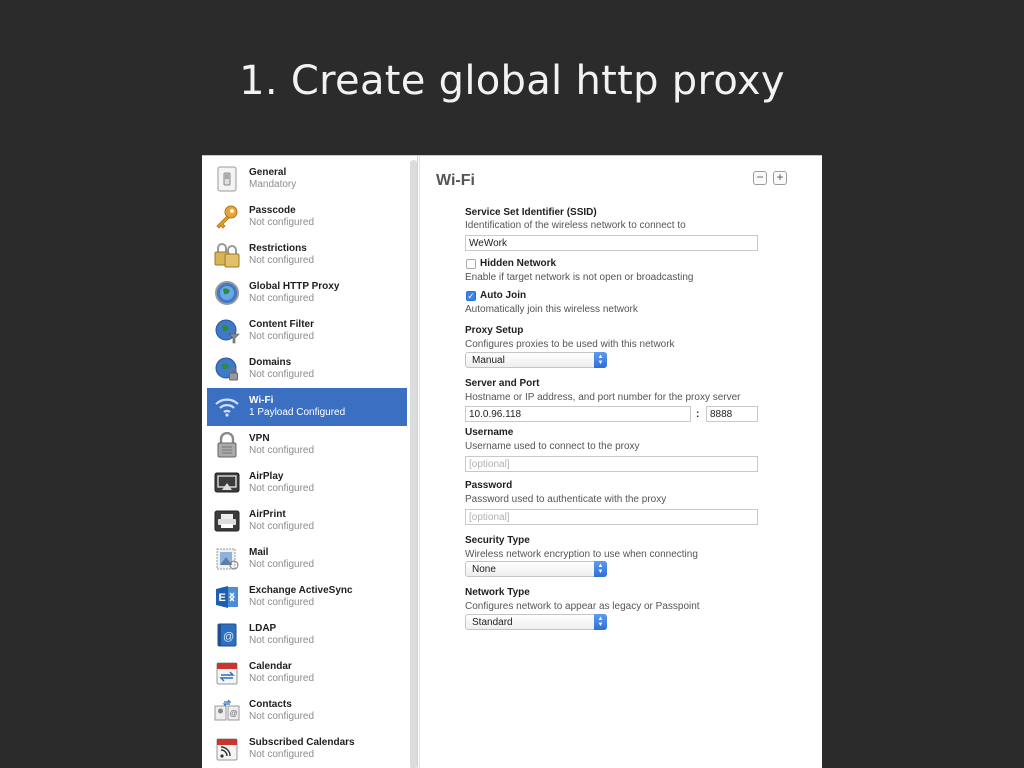  What do you see at coordinates (611, 243) in the screenshot?
I see `ssid-input: WeWork` at bounding box center [611, 243].